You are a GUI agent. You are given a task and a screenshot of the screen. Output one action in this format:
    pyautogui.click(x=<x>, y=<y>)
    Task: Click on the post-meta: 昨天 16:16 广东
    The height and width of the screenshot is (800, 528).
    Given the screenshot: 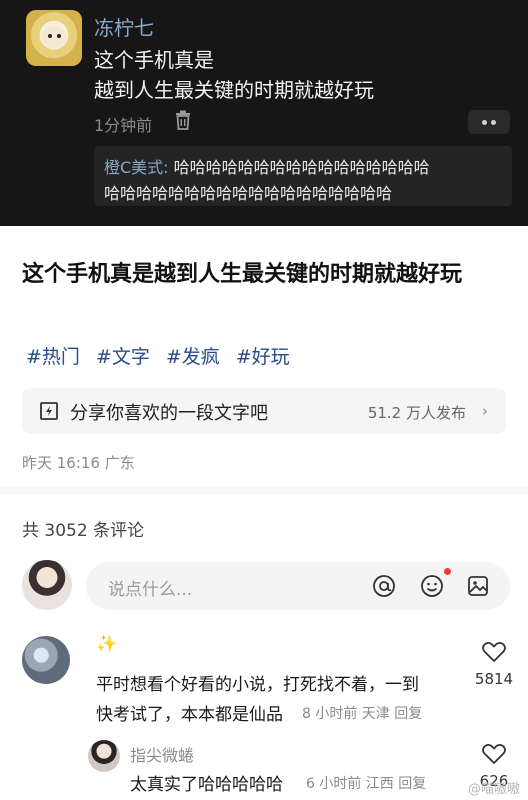 What is the action you would take?
    pyautogui.click(x=78, y=463)
    